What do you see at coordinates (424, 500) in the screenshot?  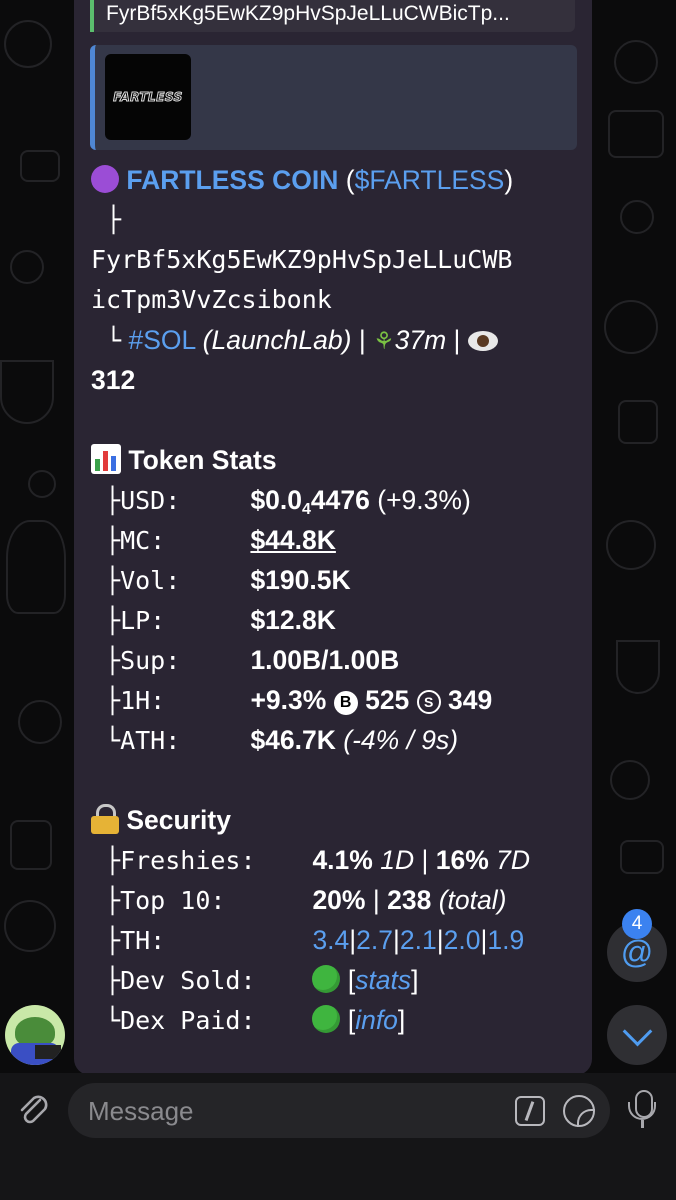 I see `usd-change: (+9.3%)` at bounding box center [424, 500].